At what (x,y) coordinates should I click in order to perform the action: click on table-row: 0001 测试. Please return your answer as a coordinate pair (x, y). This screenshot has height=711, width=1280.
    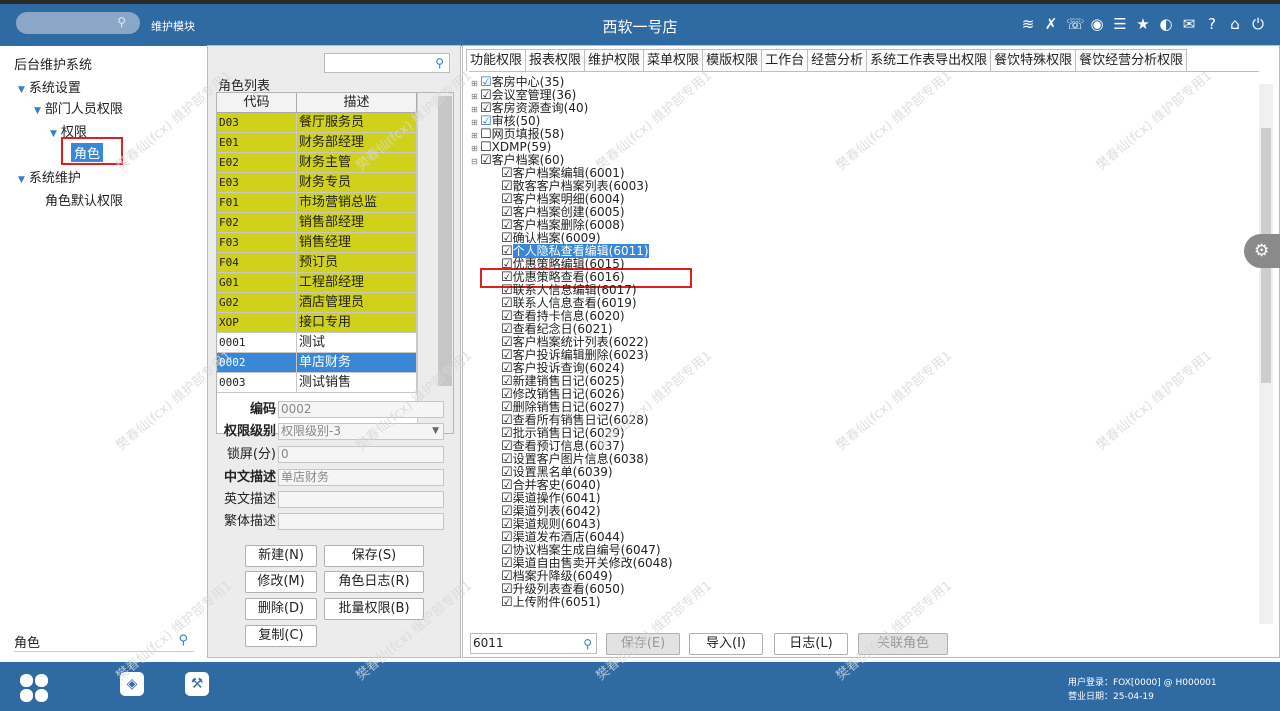
    Looking at the image, I should click on (317, 343).